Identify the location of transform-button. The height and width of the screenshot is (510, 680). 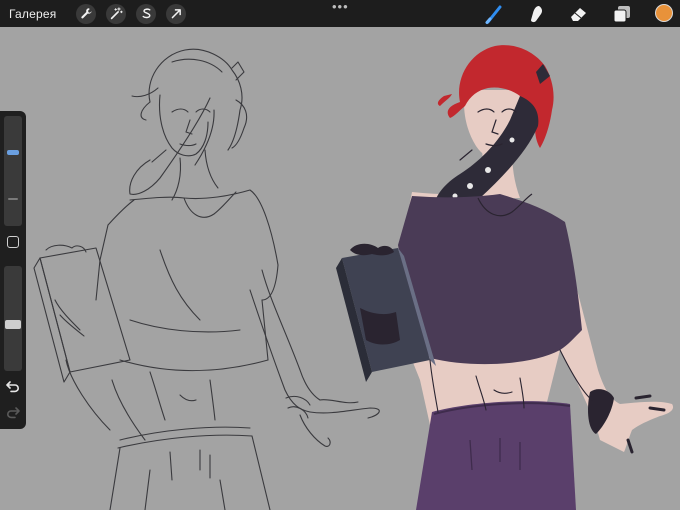
(176, 13).